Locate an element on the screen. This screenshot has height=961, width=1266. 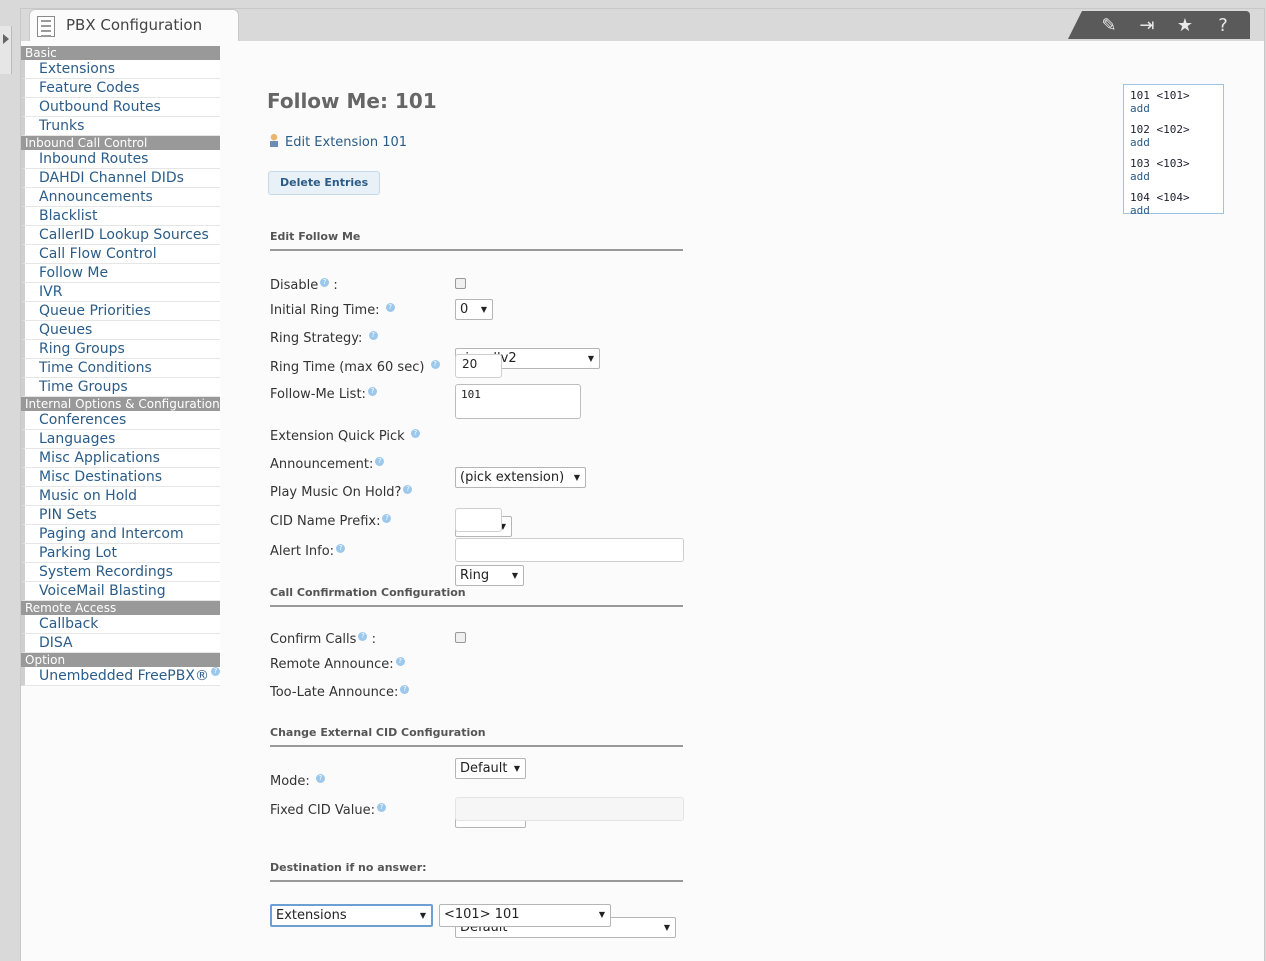
sidebar-item-feature-codes: Feature Codes is located at coordinates (120, 88).